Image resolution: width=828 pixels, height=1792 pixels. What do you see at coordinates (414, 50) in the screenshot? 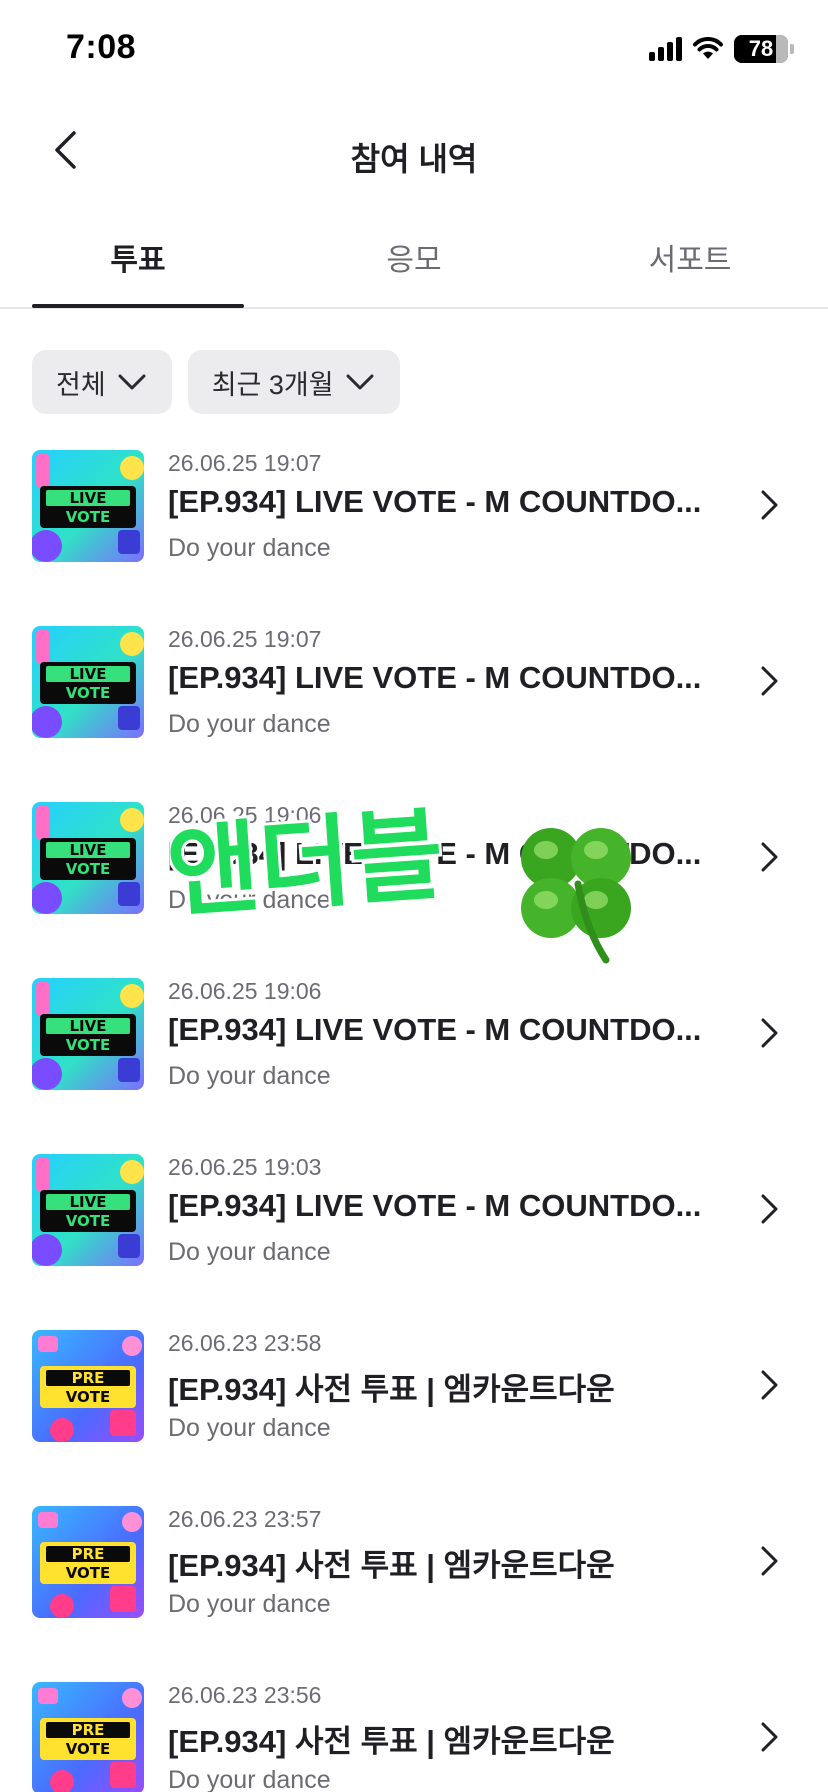
I see `status-bar: 7:08 78` at bounding box center [414, 50].